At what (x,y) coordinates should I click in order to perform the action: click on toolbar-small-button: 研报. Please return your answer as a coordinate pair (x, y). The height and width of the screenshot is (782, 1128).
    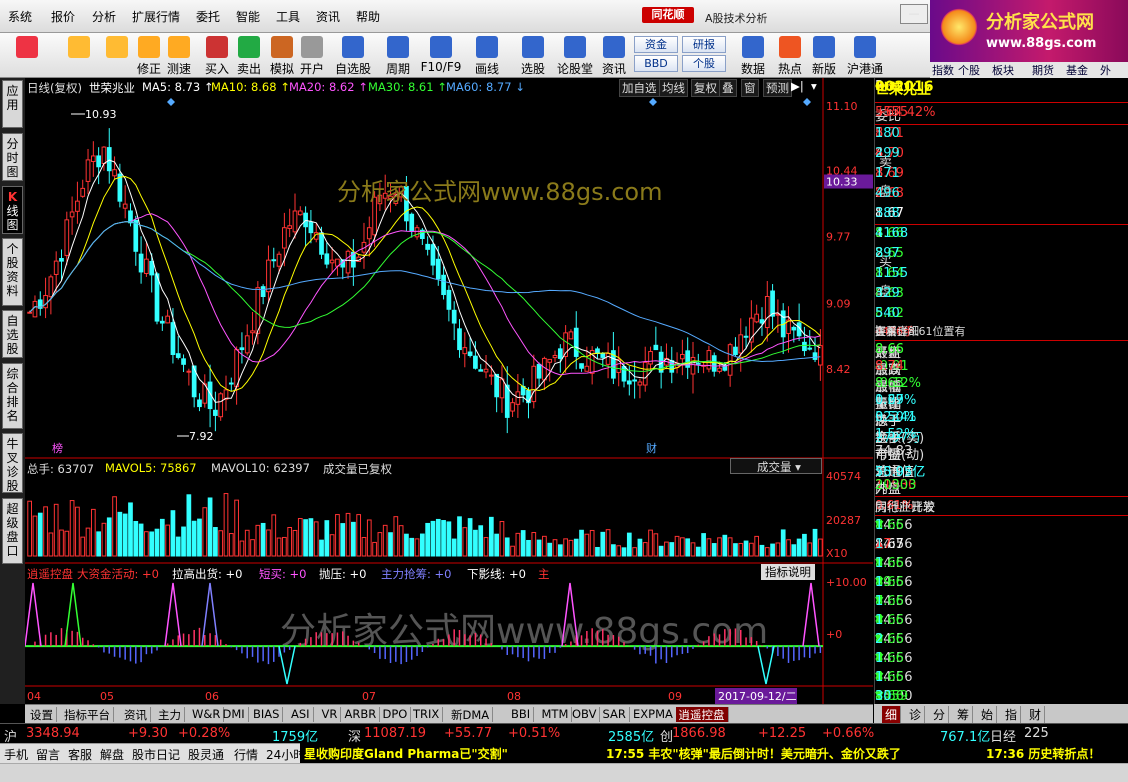
    Looking at the image, I should click on (704, 44).